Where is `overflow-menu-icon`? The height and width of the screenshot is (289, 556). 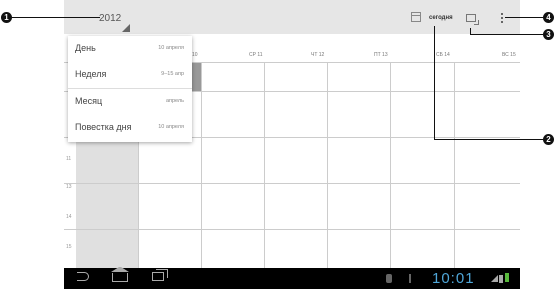 overflow-menu-icon is located at coordinates (502, 19).